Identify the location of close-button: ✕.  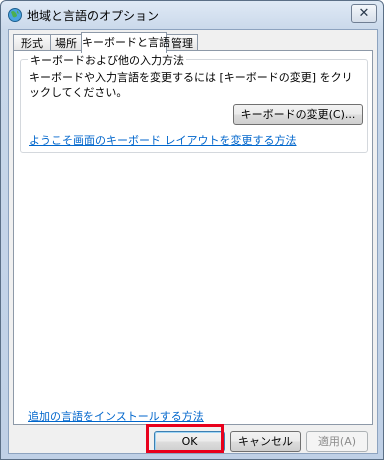
(364, 13).